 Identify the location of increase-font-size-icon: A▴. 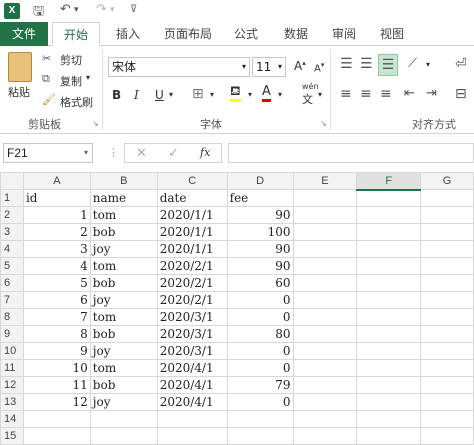
(300, 66).